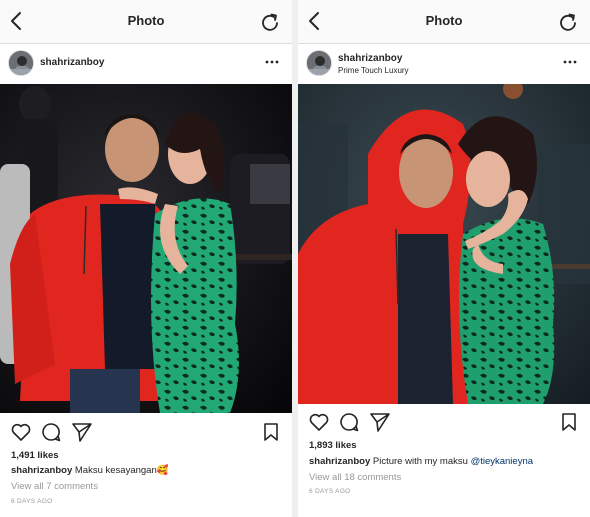  What do you see at coordinates (54, 486) in the screenshot?
I see `view-comments-link: View all 7 comments` at bounding box center [54, 486].